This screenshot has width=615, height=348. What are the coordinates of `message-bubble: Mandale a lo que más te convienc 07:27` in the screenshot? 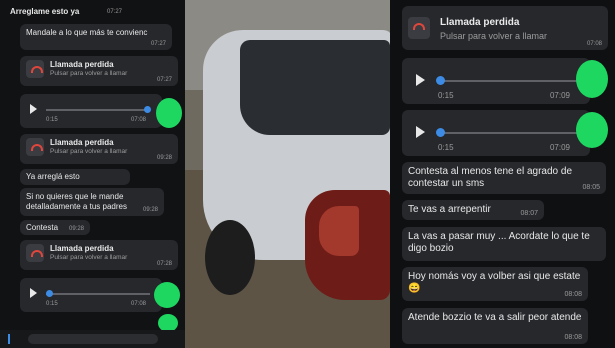 It's located at (96, 37).